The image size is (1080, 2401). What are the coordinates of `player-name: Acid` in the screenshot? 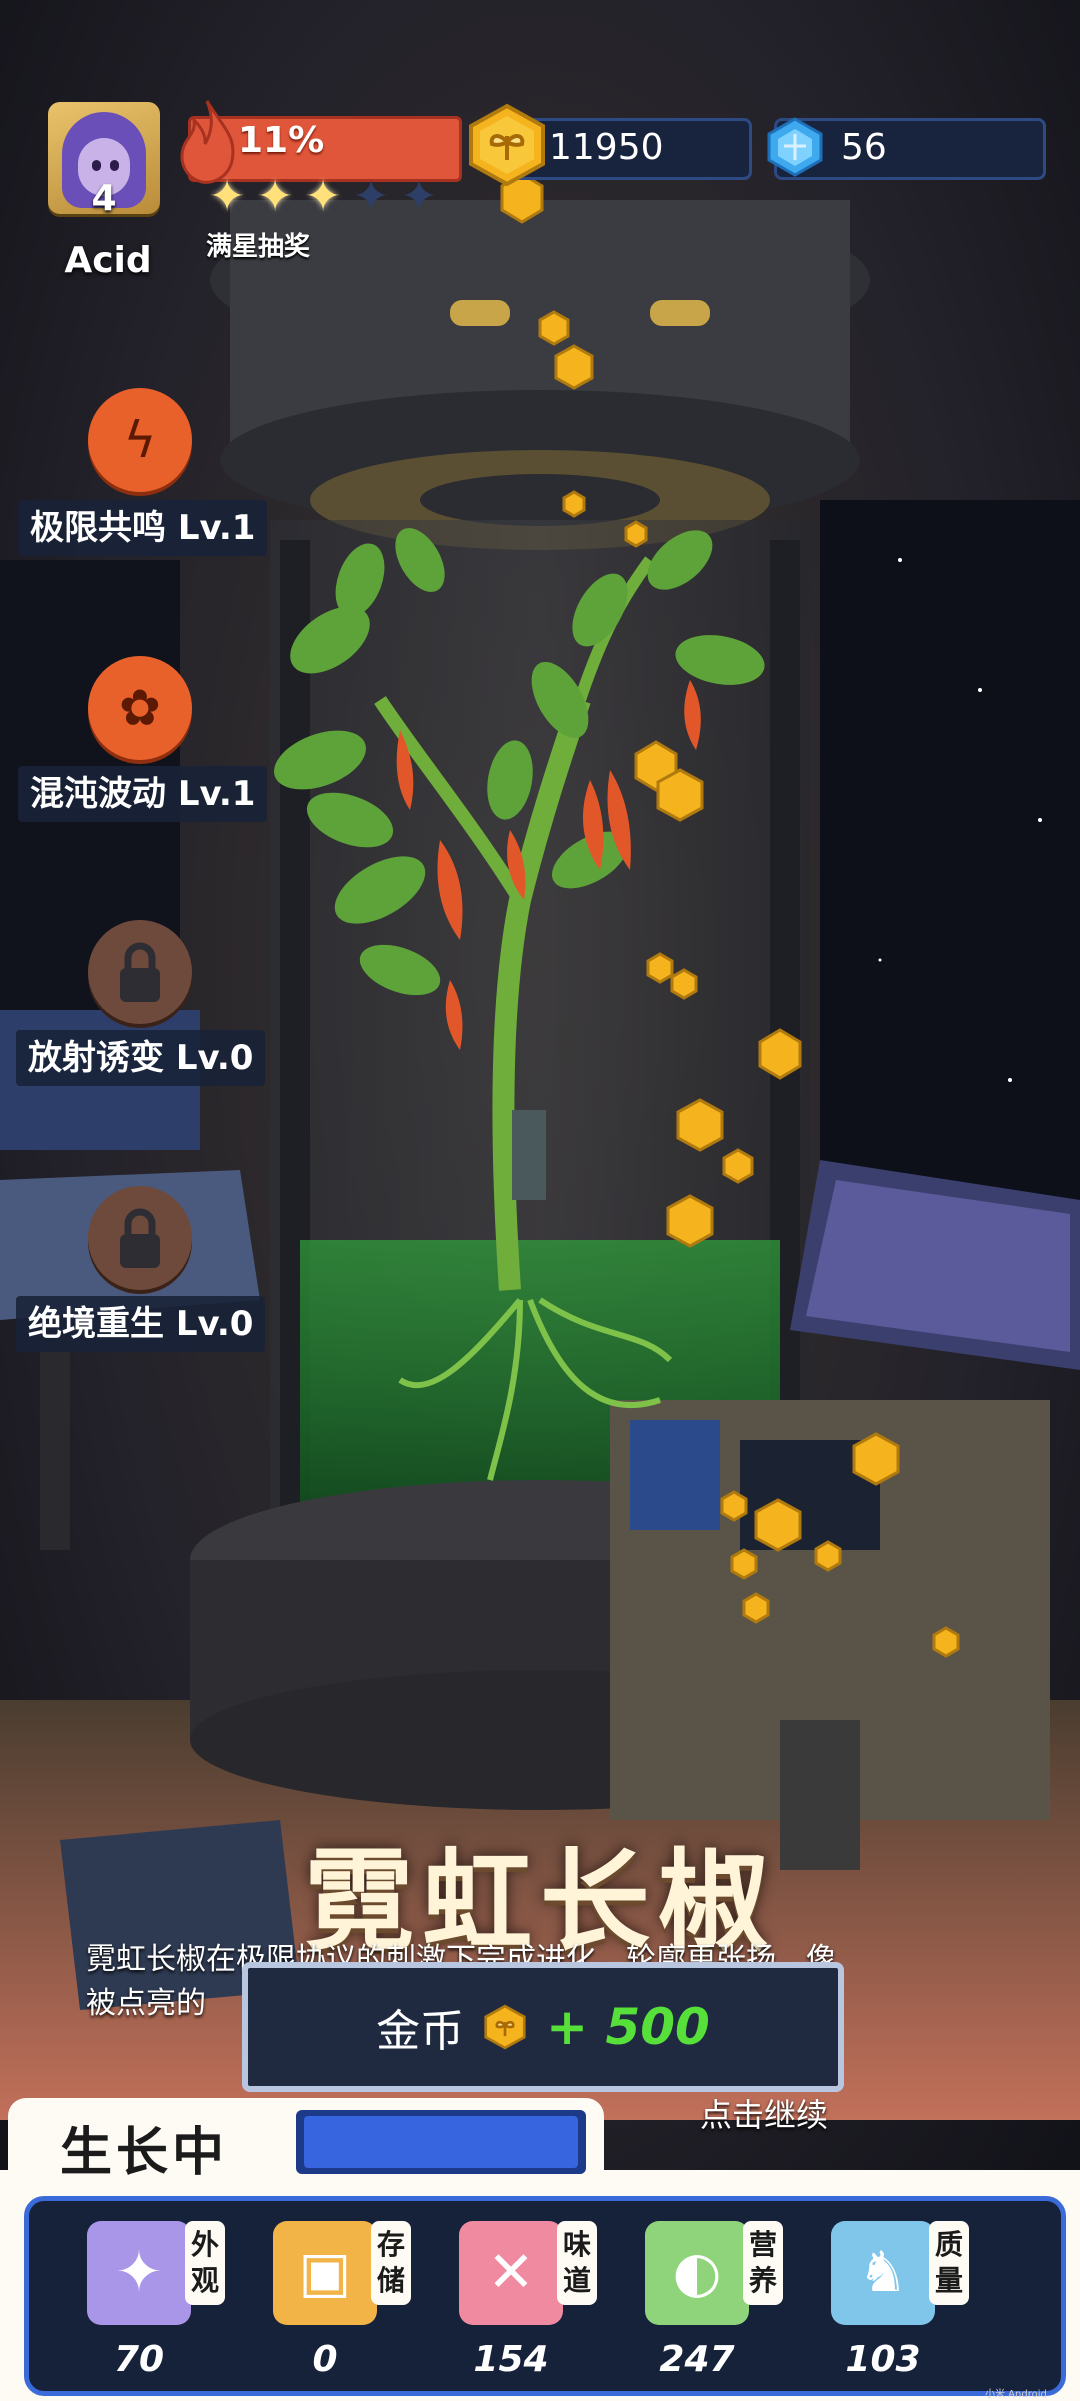 It's located at (108, 260).